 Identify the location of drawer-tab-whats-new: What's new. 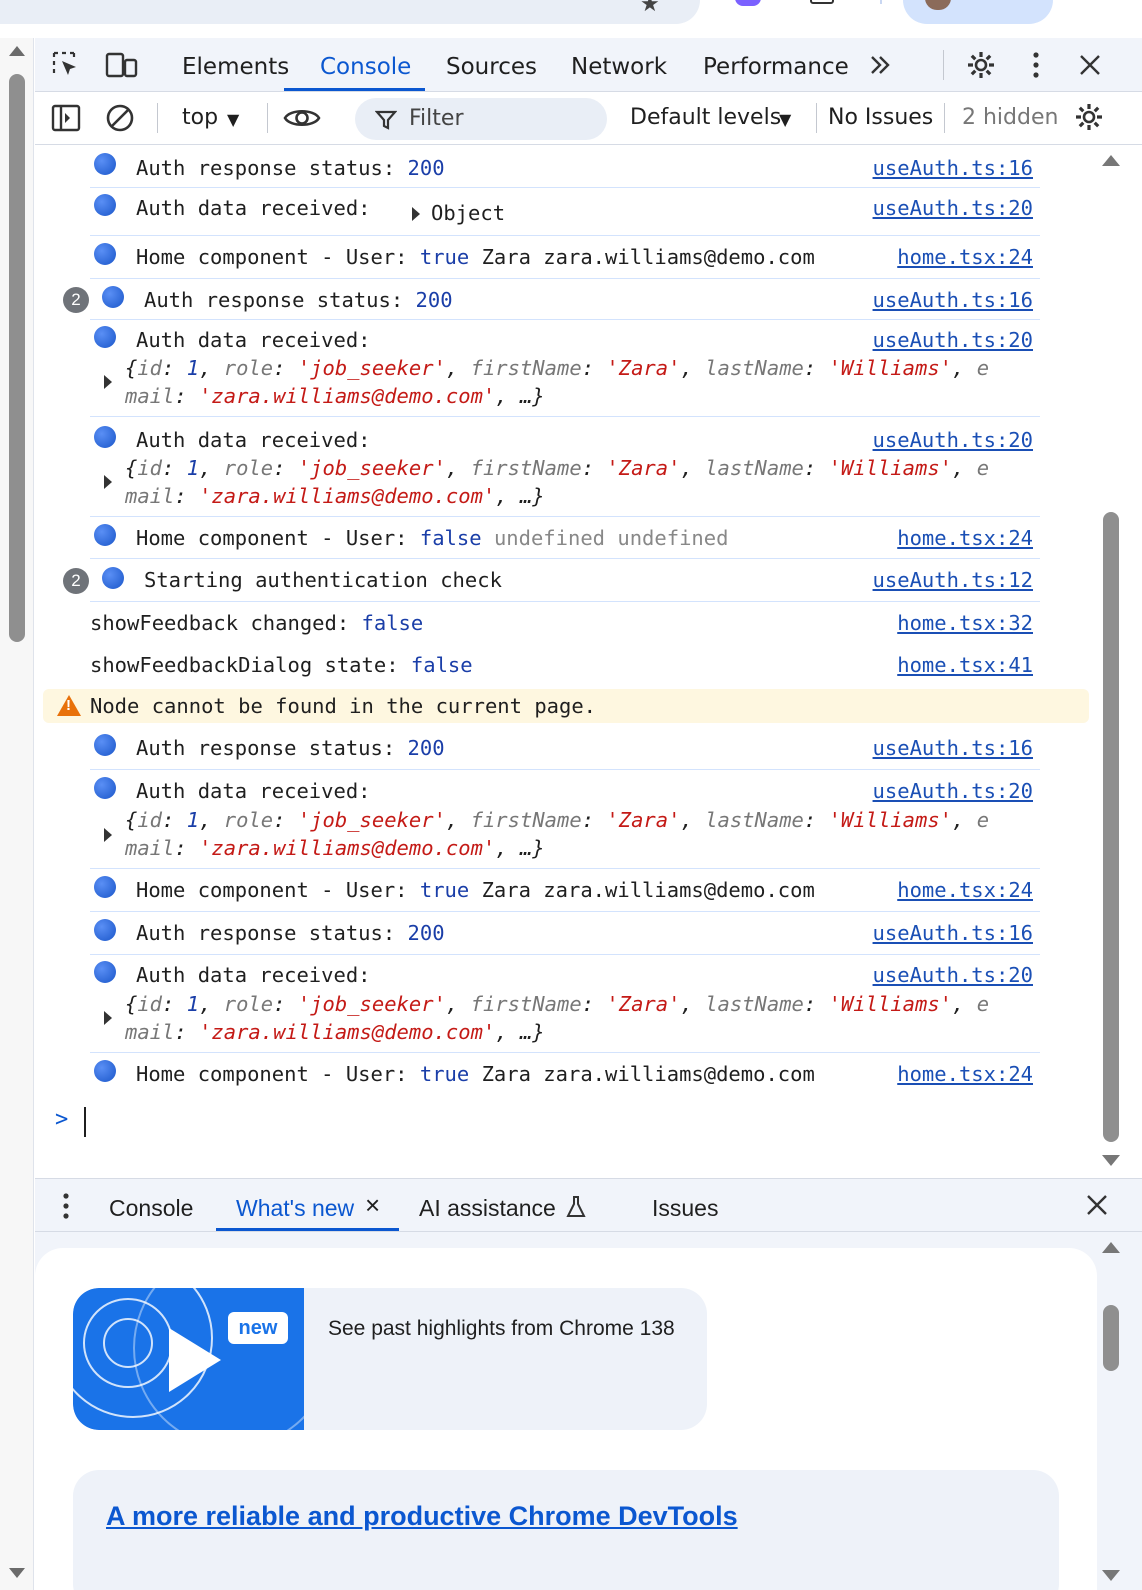
(295, 1208).